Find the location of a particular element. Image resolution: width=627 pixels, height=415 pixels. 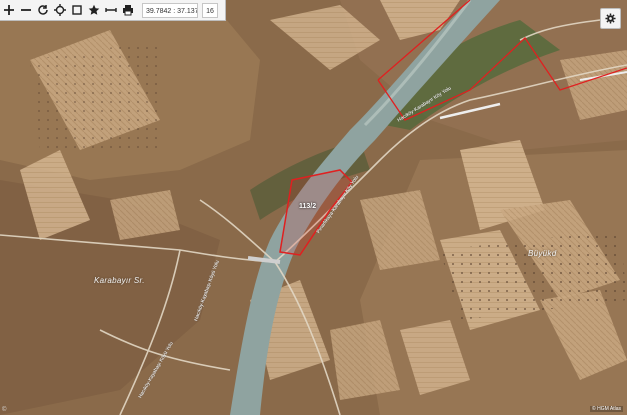

refresh-icon is located at coordinates (42, 10).